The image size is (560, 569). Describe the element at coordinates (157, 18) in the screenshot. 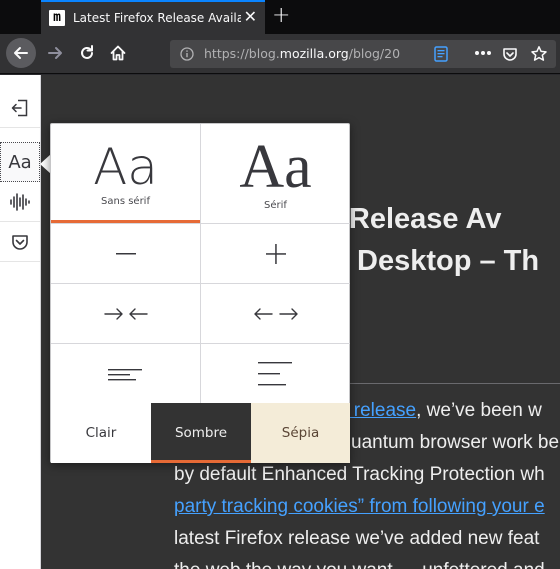

I see `tab-title: Latest Firefox Release Availab` at that location.